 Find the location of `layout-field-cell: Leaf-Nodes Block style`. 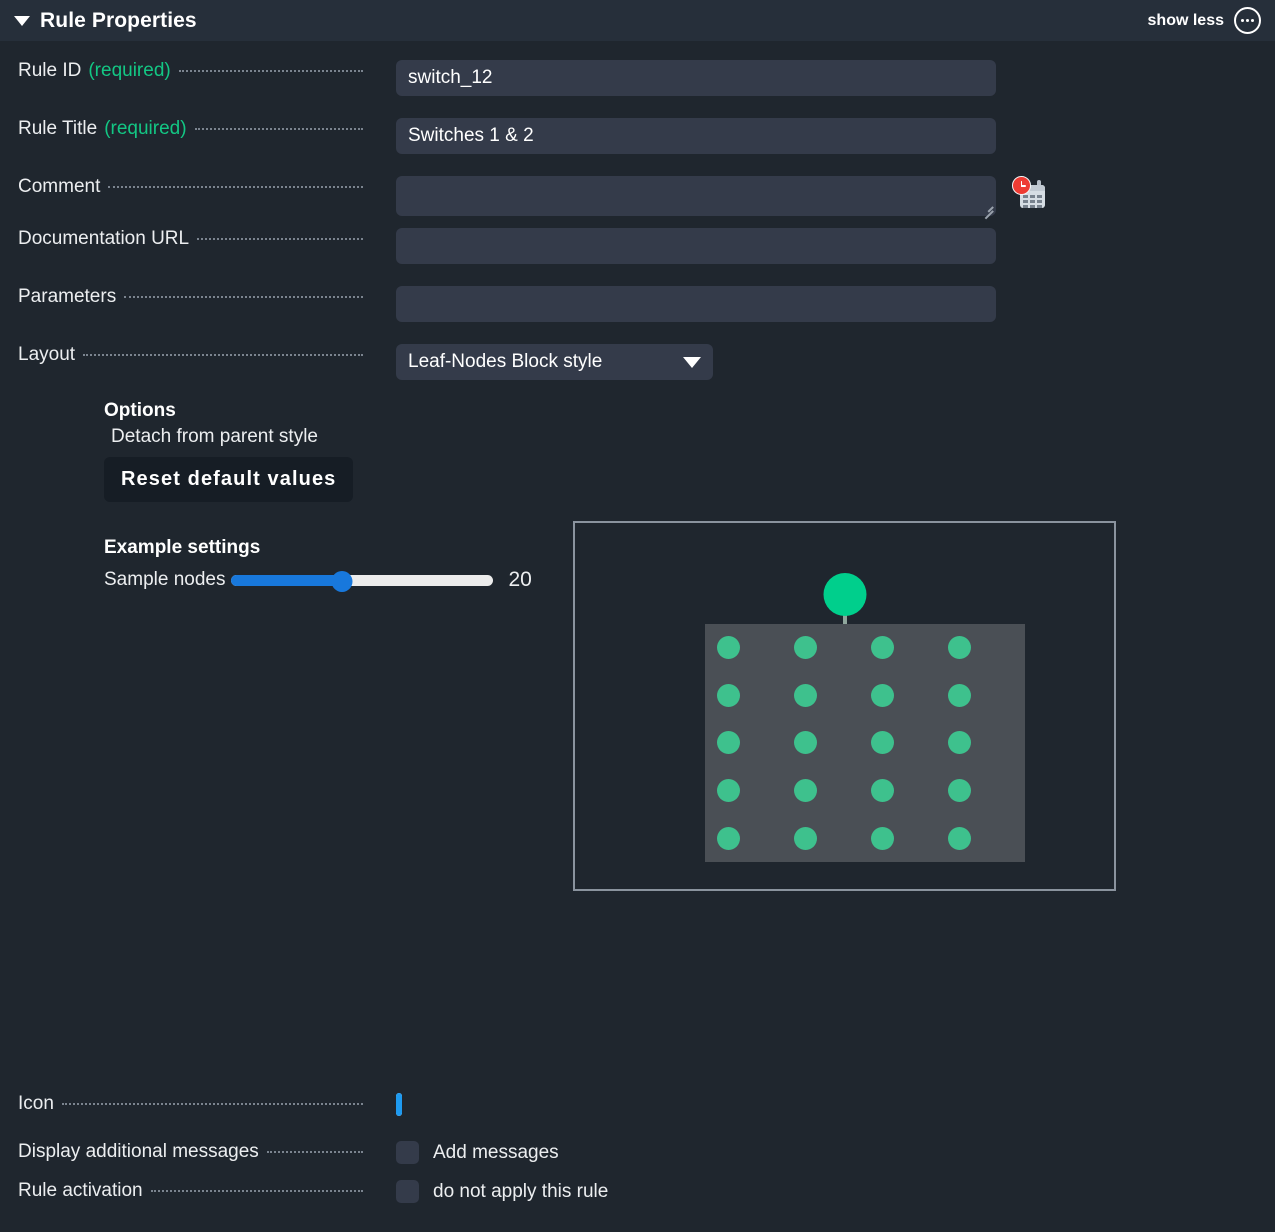

layout-field-cell: Leaf-Nodes Block style is located at coordinates (538, 362).